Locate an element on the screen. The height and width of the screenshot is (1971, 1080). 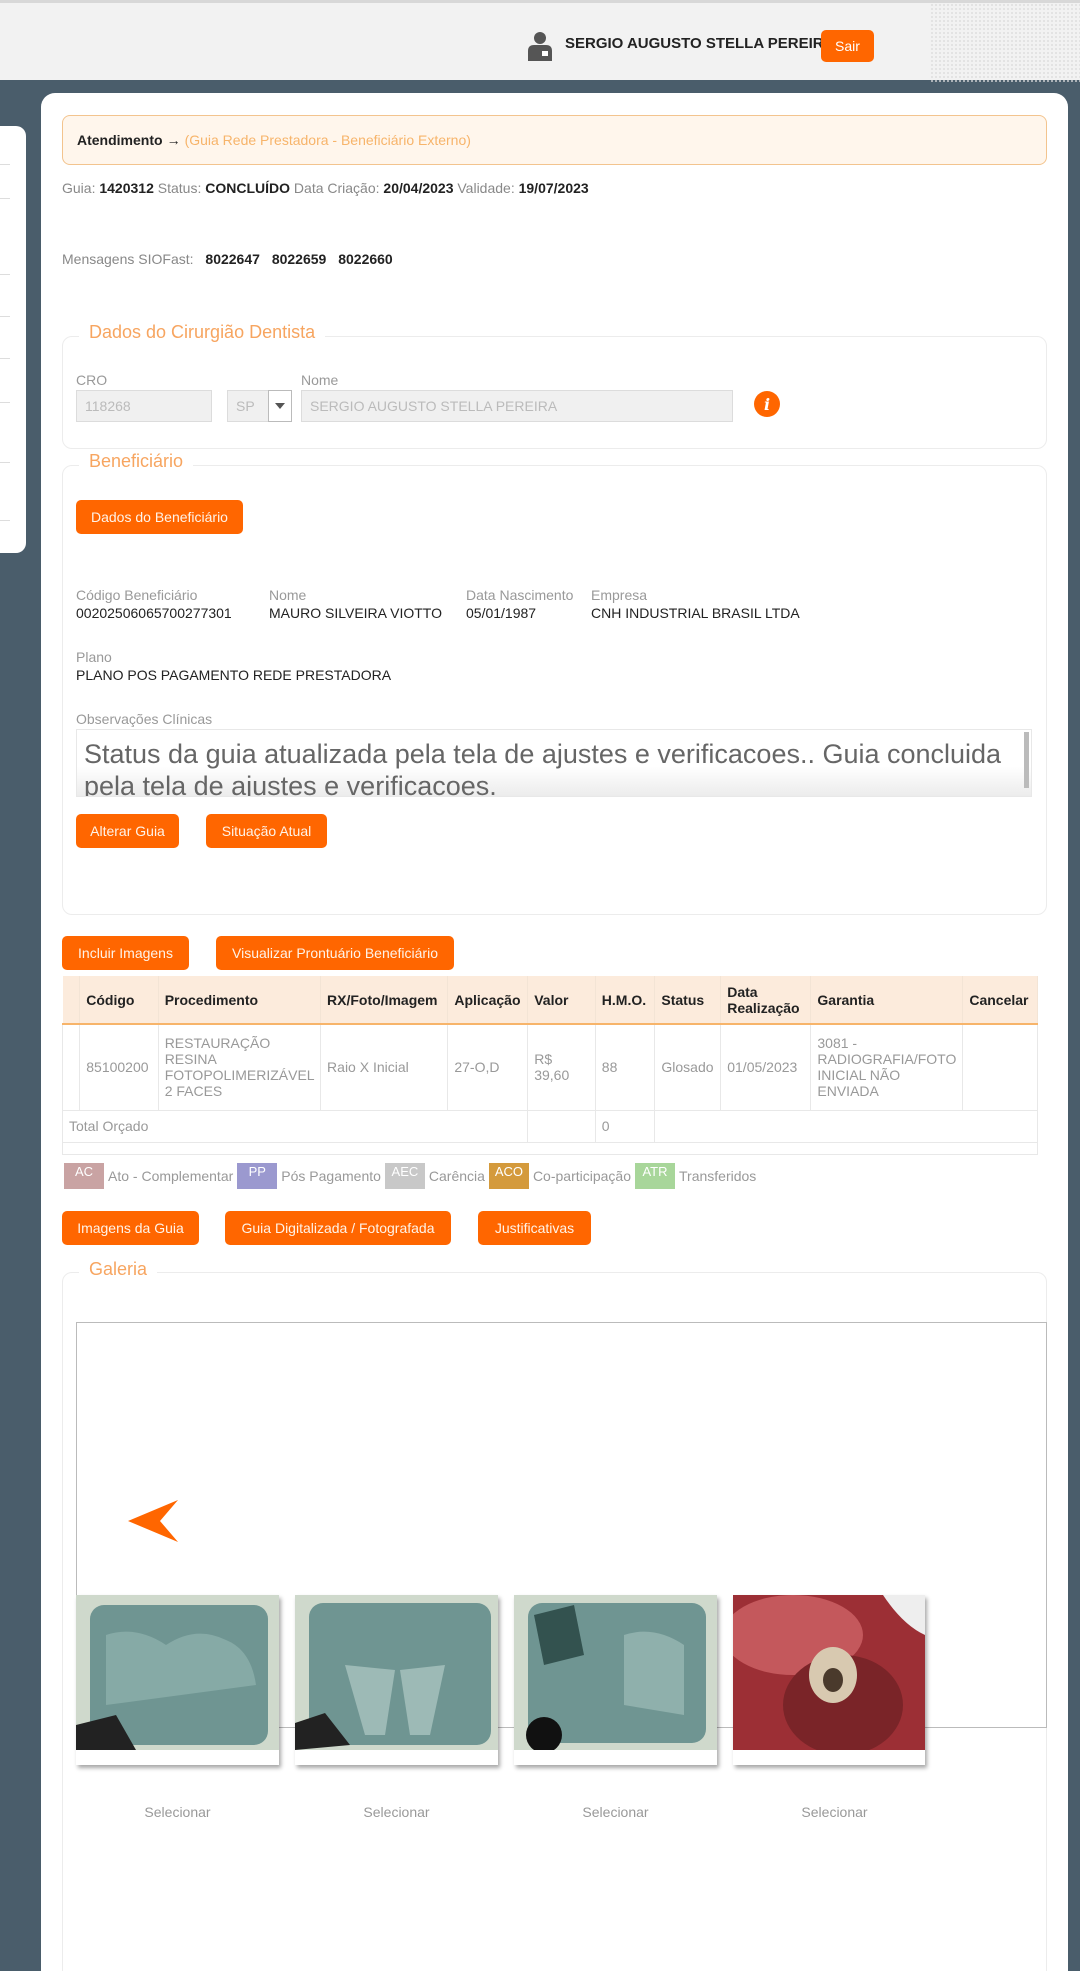
total-valor is located at coordinates (561, 1126).